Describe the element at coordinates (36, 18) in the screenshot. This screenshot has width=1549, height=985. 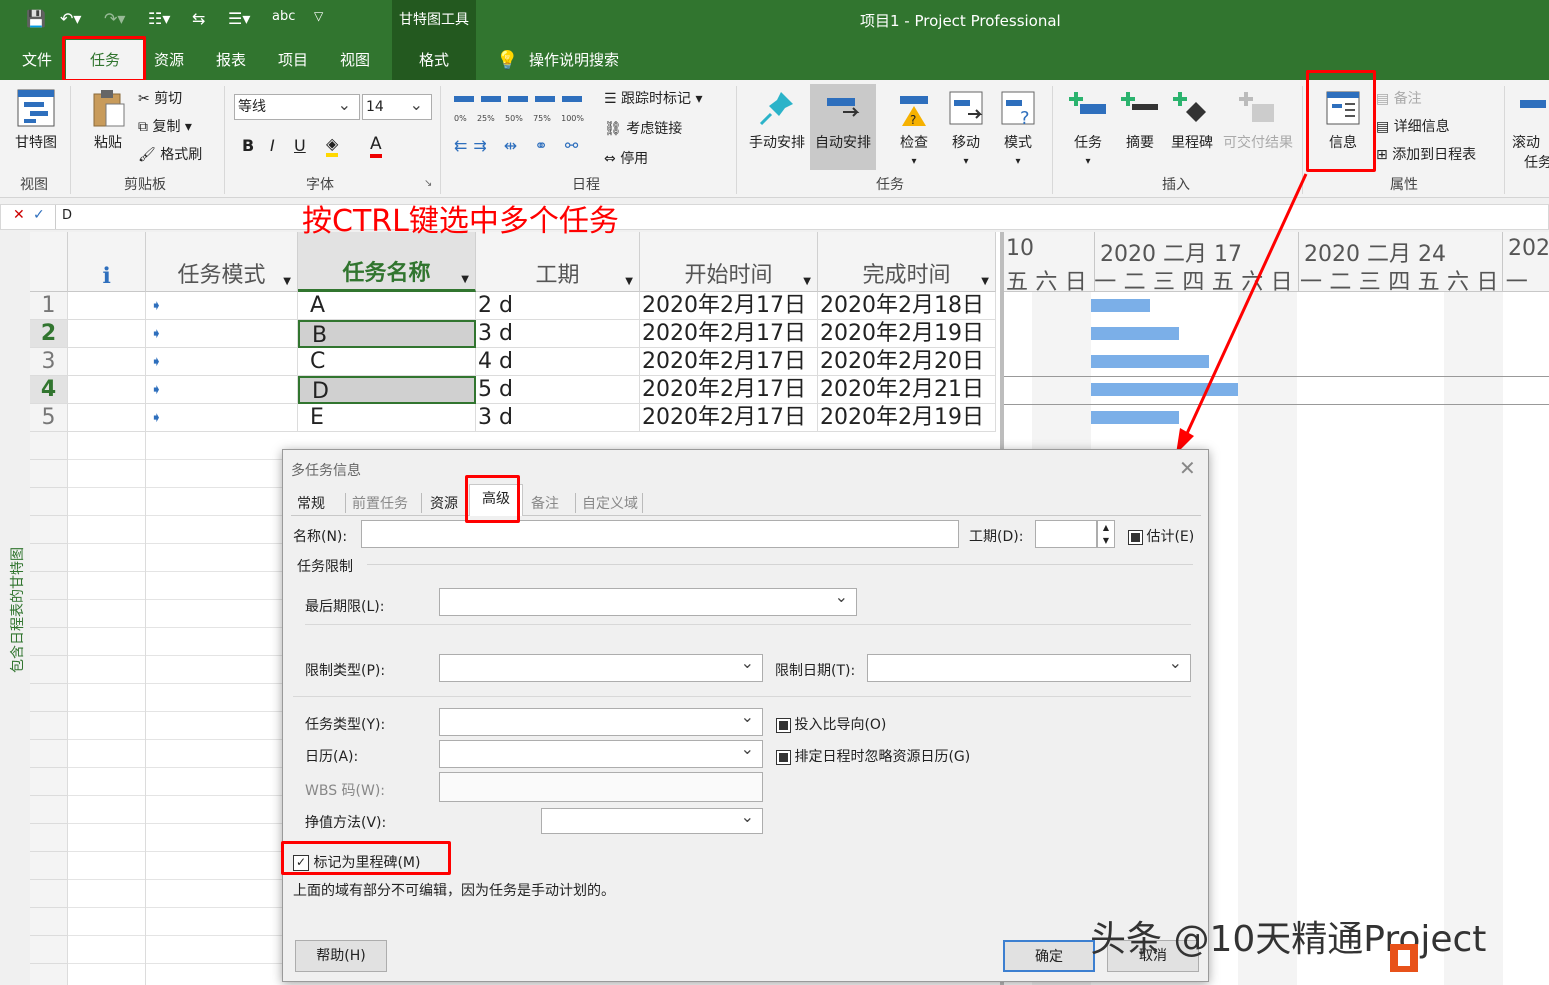
I see `save-icon: 💾` at that location.